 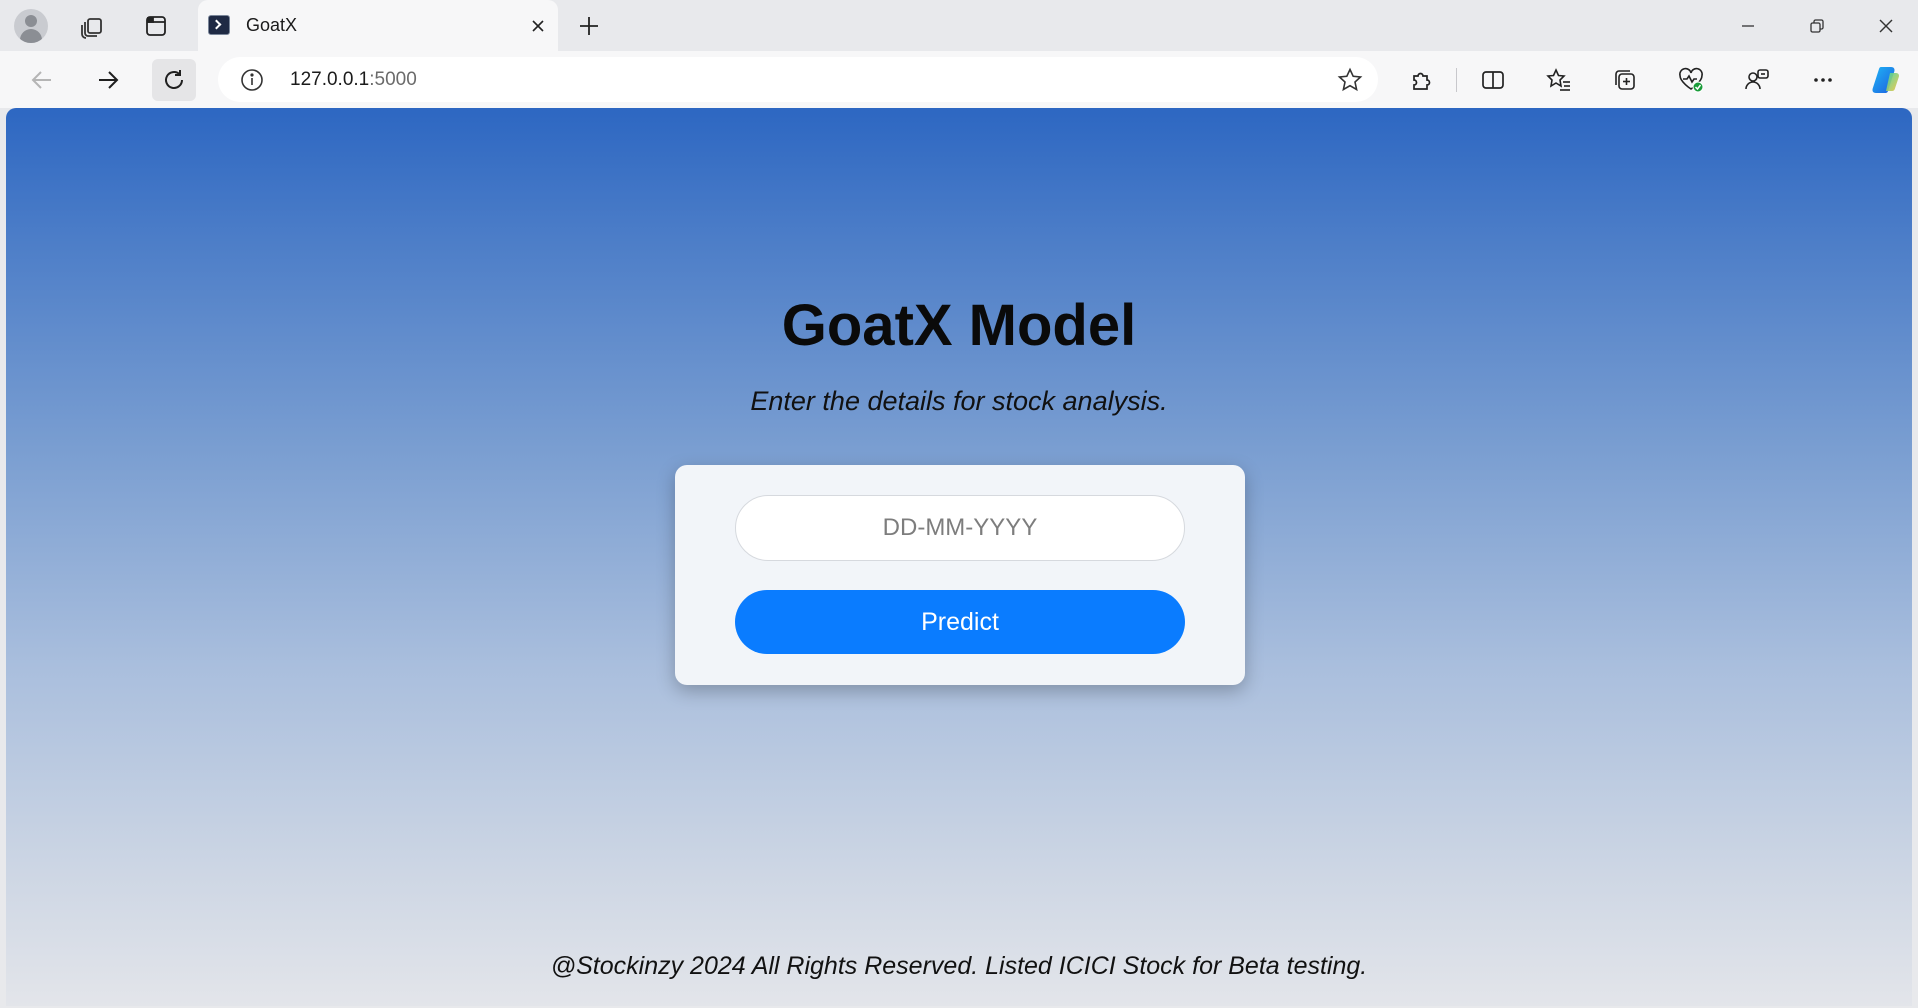 I want to click on star-icon, so click(x=1350, y=80).